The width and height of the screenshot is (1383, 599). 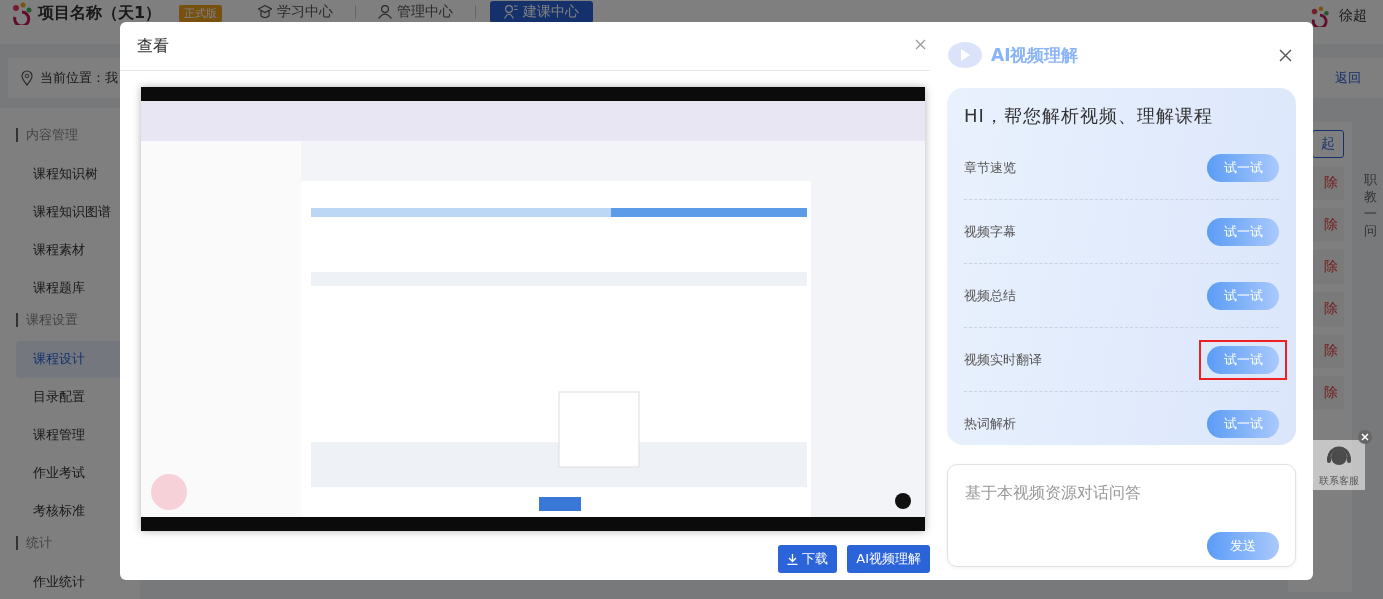 I want to click on dialog-title: 查看, so click(x=153, y=46).